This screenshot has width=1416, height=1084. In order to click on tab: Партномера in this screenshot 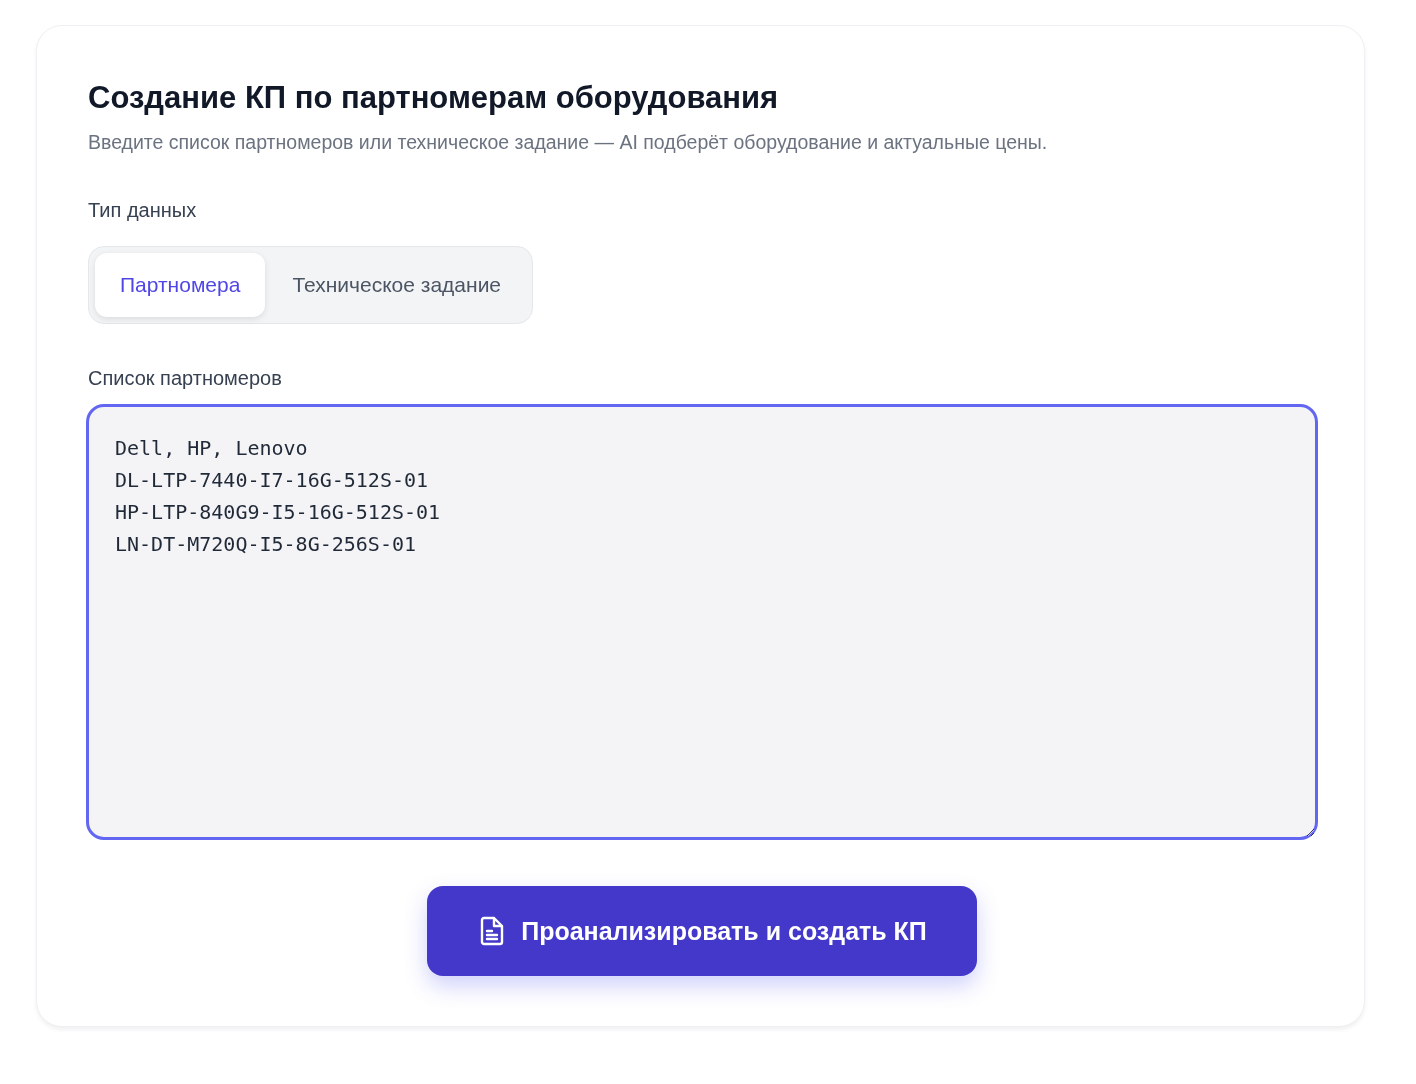, I will do `click(180, 285)`.